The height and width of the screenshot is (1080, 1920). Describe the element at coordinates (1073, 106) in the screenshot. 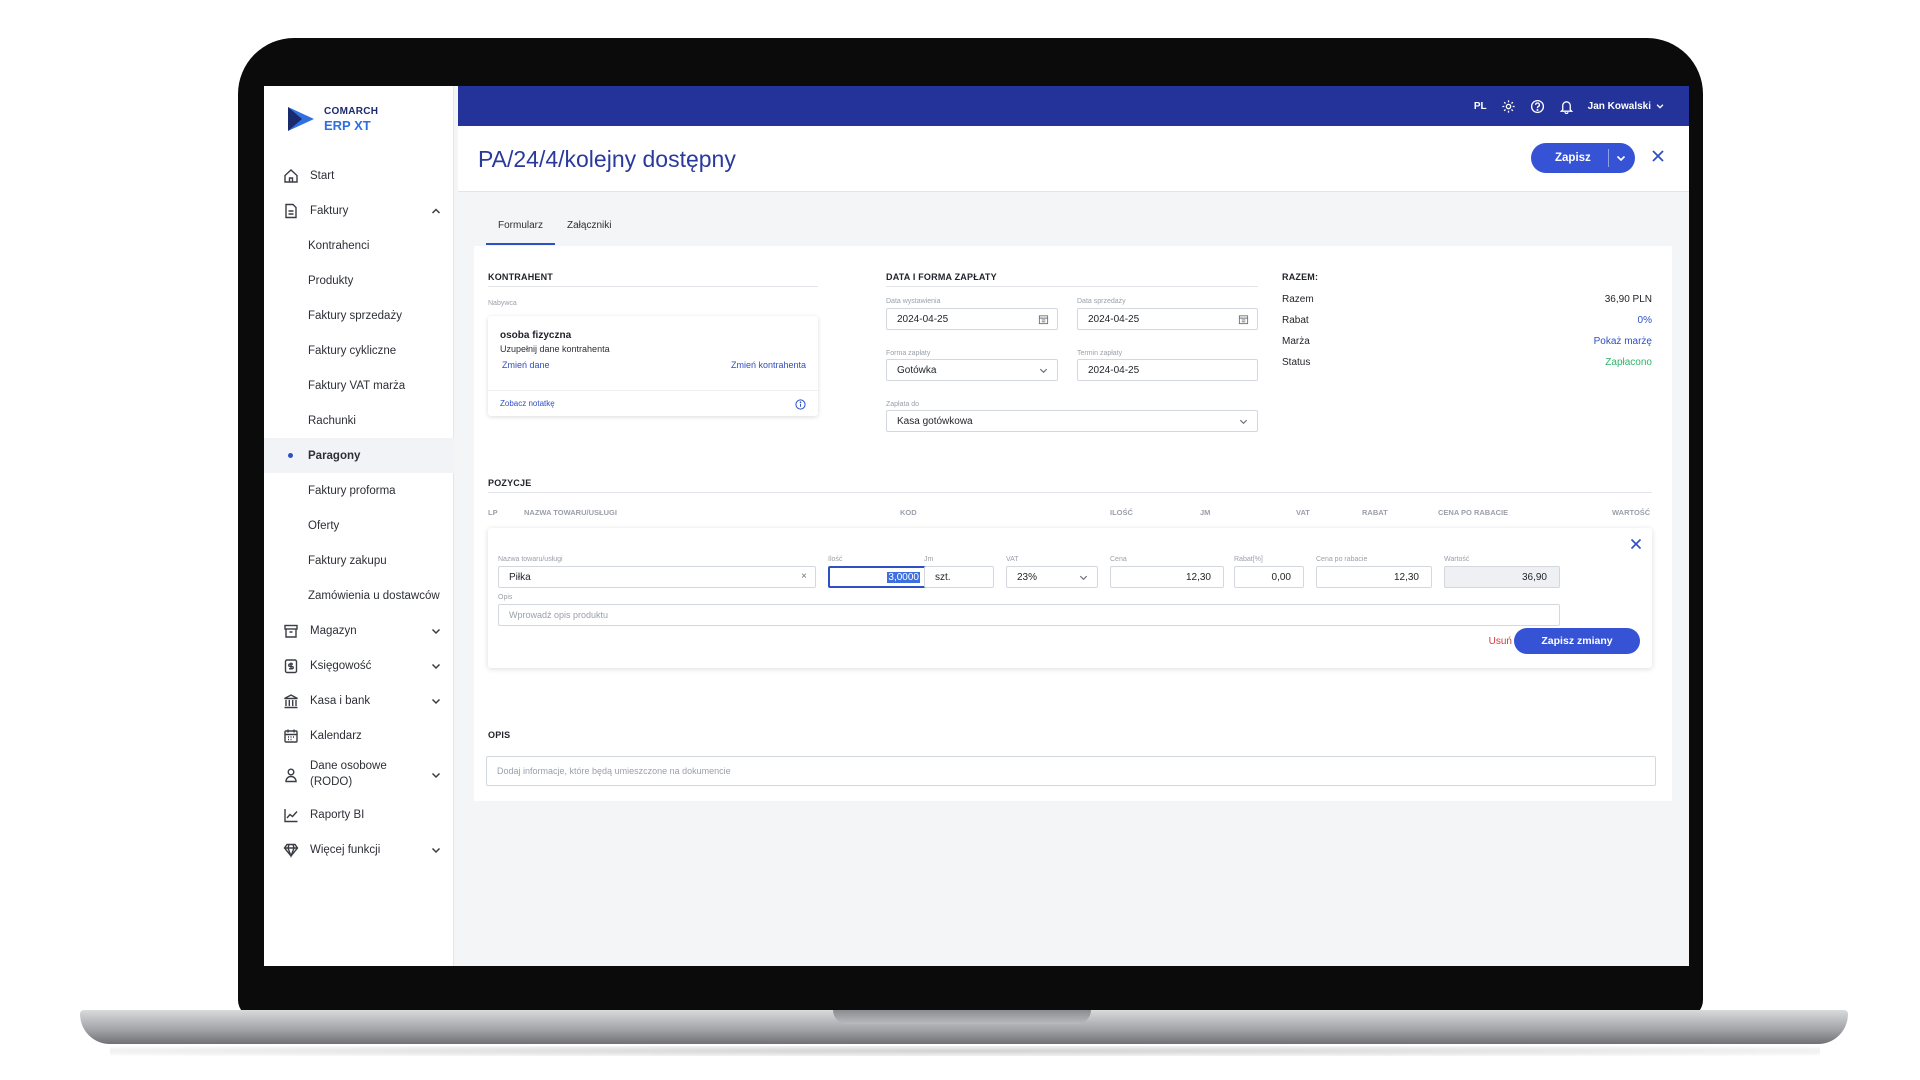

I see `top-bar: PL Jan Kowalski` at that location.